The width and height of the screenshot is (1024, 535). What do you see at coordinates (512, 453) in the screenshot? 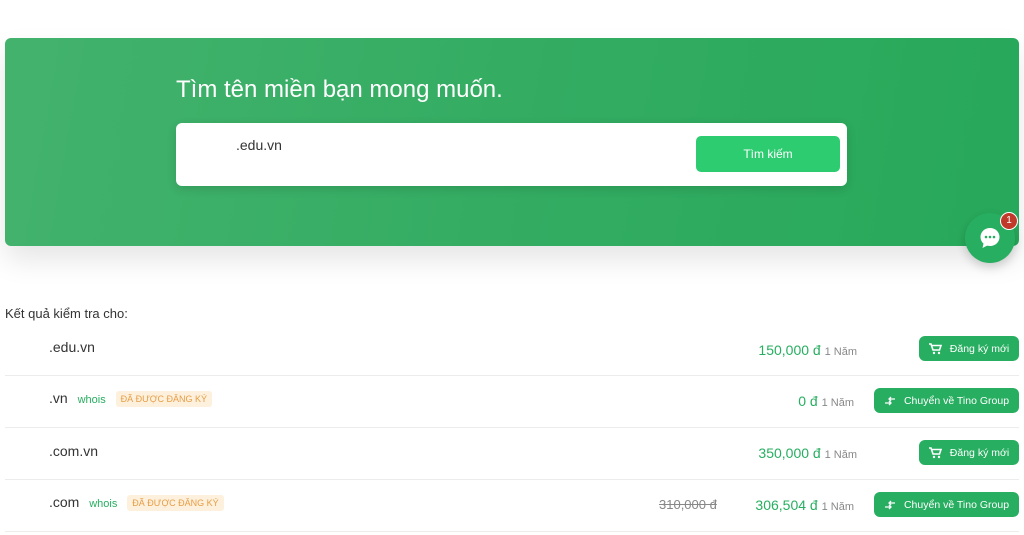
I see `result-row: .com.vn 350,000 đ 1 Năm Đăng ký mới` at bounding box center [512, 453].